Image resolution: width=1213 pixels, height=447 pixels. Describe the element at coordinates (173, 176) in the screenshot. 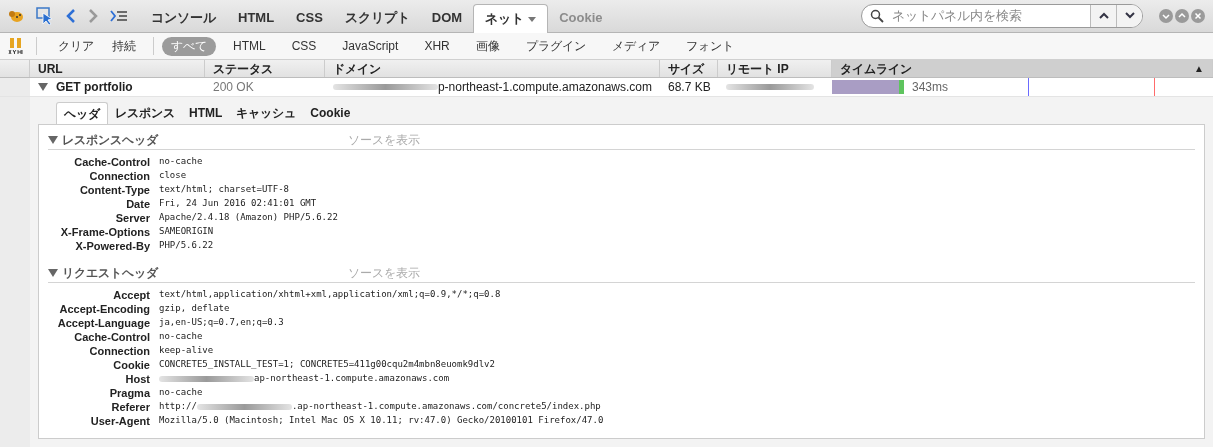

I see `header-value: close` at that location.